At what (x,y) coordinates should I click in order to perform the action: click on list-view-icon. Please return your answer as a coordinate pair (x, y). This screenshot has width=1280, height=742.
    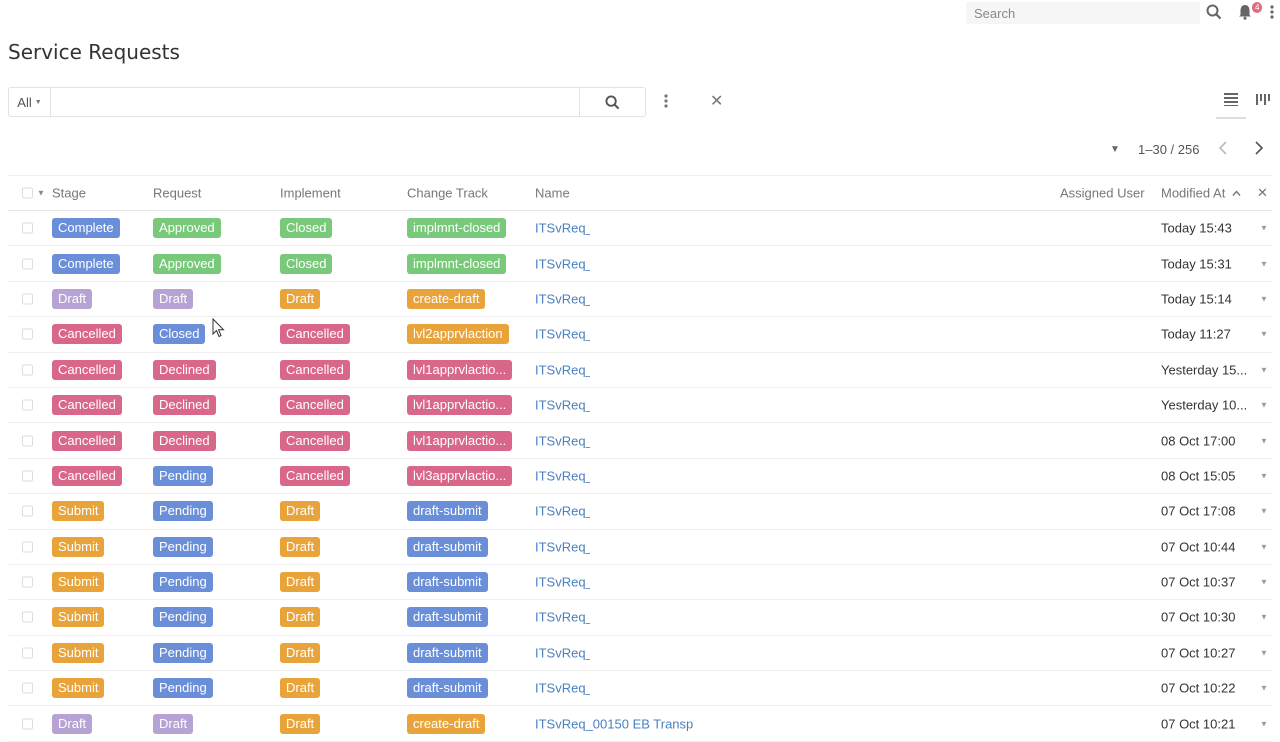
    Looking at the image, I should click on (1231, 101).